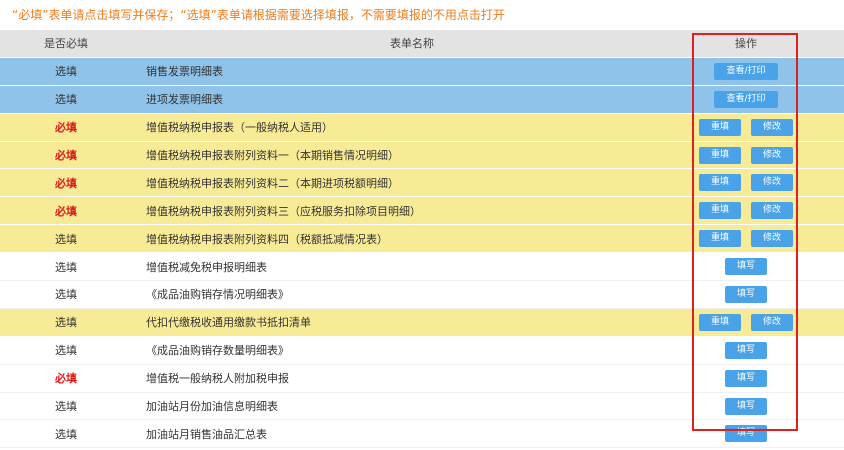 The image size is (844, 450). Describe the element at coordinates (422, 406) in the screenshot. I see `table-row: 选填 加油站月份加油信息明细表 填写` at that location.